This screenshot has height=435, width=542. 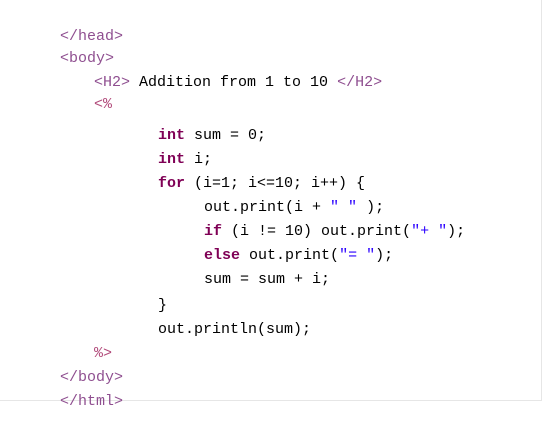 What do you see at coordinates (235, 329) in the screenshot?
I see `println-sum-text: out.println(sum);` at bounding box center [235, 329].